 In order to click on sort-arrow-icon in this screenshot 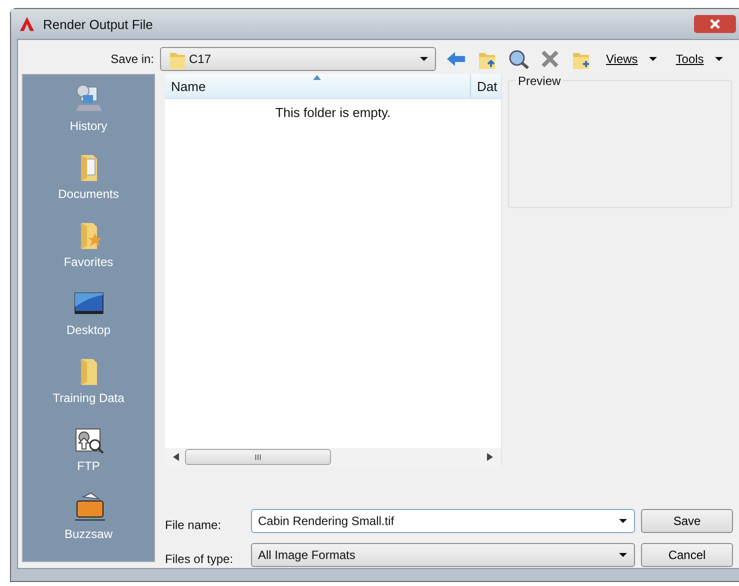, I will do `click(317, 77)`.